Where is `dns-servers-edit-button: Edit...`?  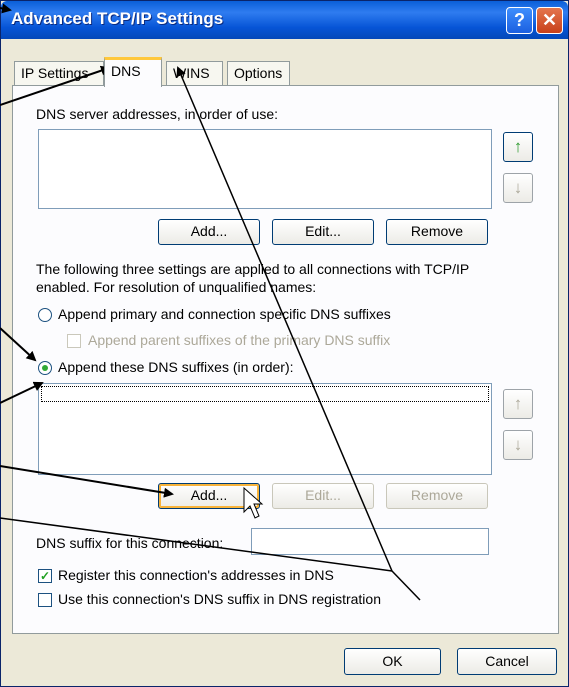 dns-servers-edit-button: Edit... is located at coordinates (323, 232).